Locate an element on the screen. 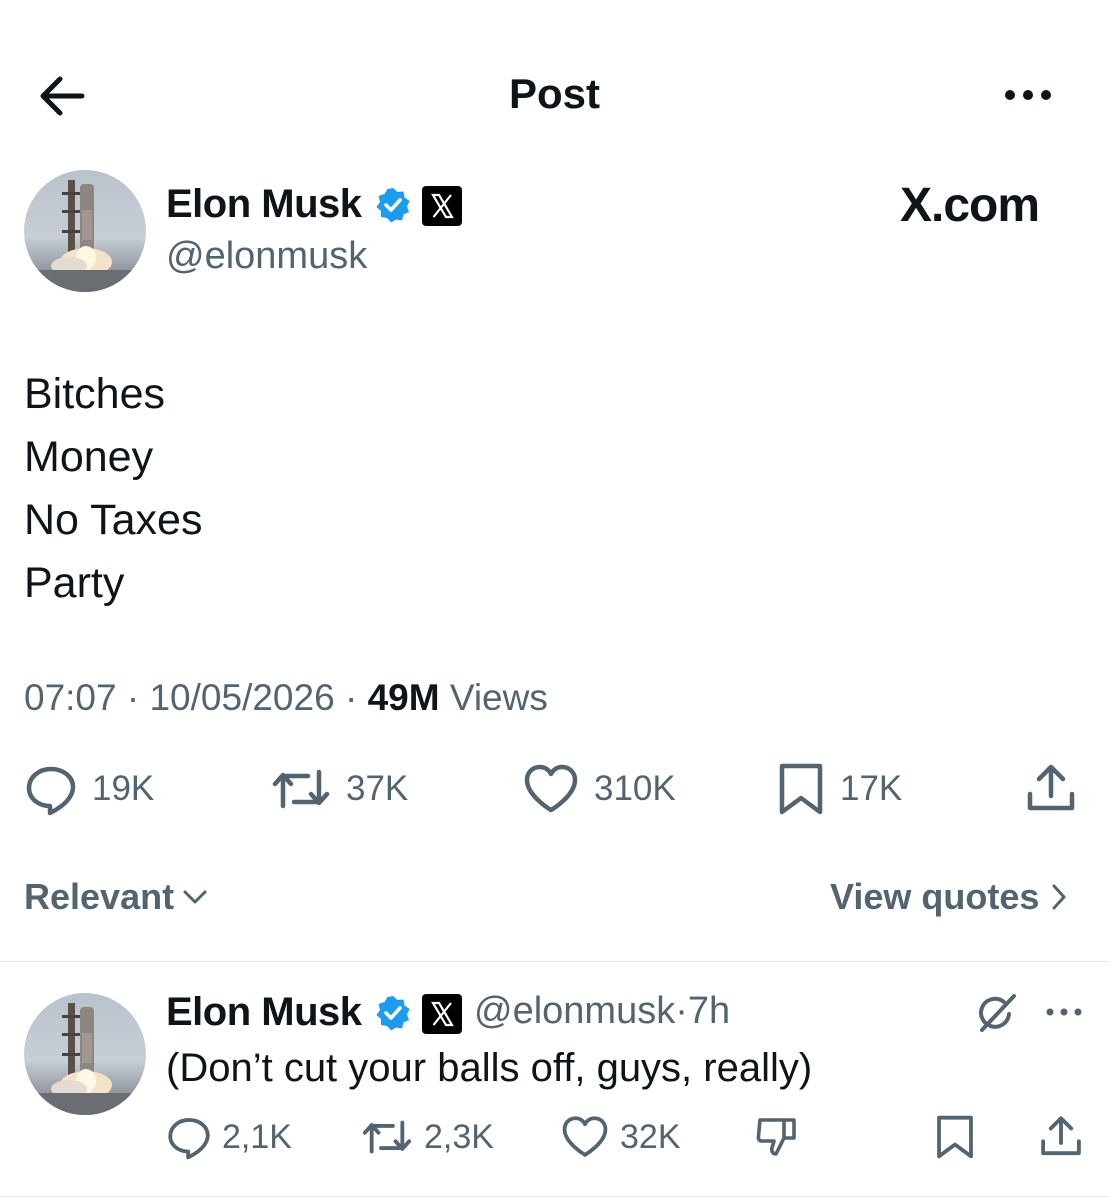 This screenshot has width=1109, height=1200. more-options-button is located at coordinates (1028, 95).